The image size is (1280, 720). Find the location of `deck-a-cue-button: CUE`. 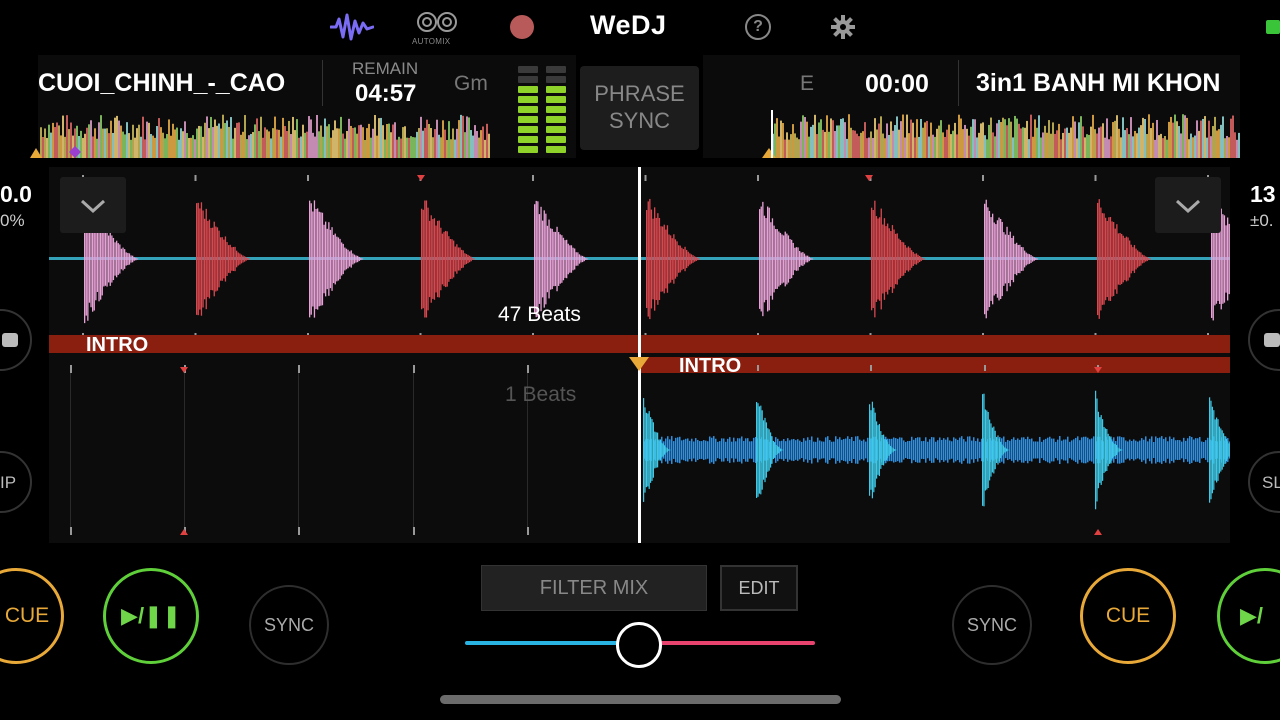

deck-a-cue-button: CUE is located at coordinates (32, 616).